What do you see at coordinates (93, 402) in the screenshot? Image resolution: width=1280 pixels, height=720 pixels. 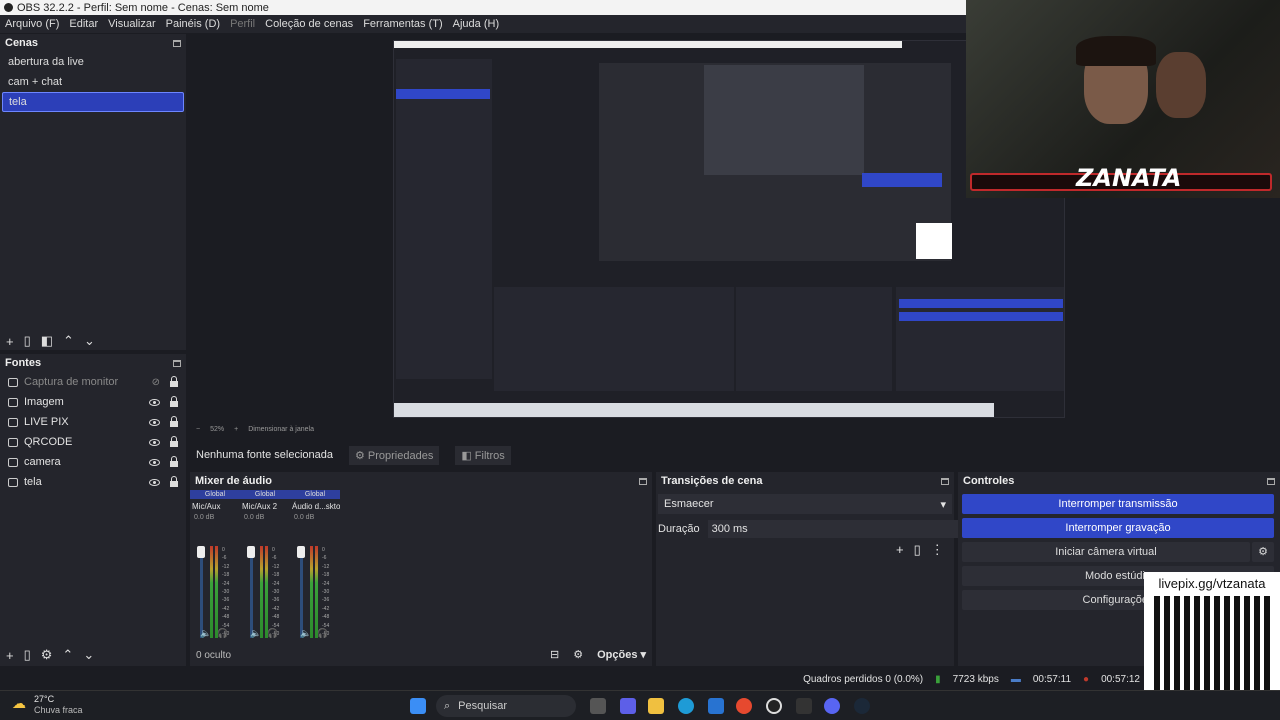 I see `source-row: Imagem` at bounding box center [93, 402].